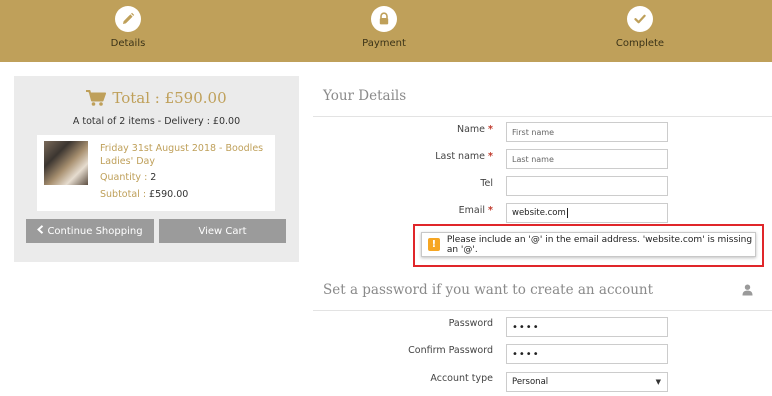 The image size is (772, 396). I want to click on password-value: ••••, so click(526, 327).